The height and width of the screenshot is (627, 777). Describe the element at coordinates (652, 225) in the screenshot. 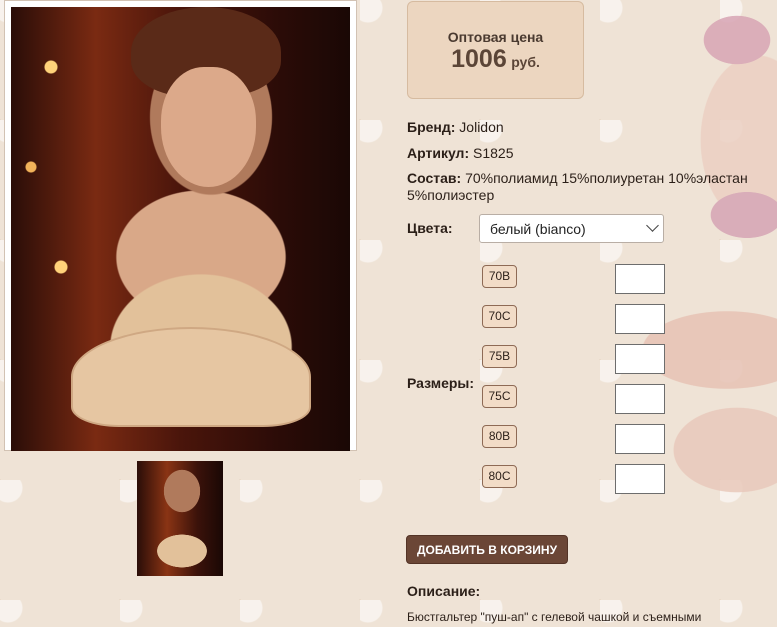

I see `chevron-down-icon` at that location.